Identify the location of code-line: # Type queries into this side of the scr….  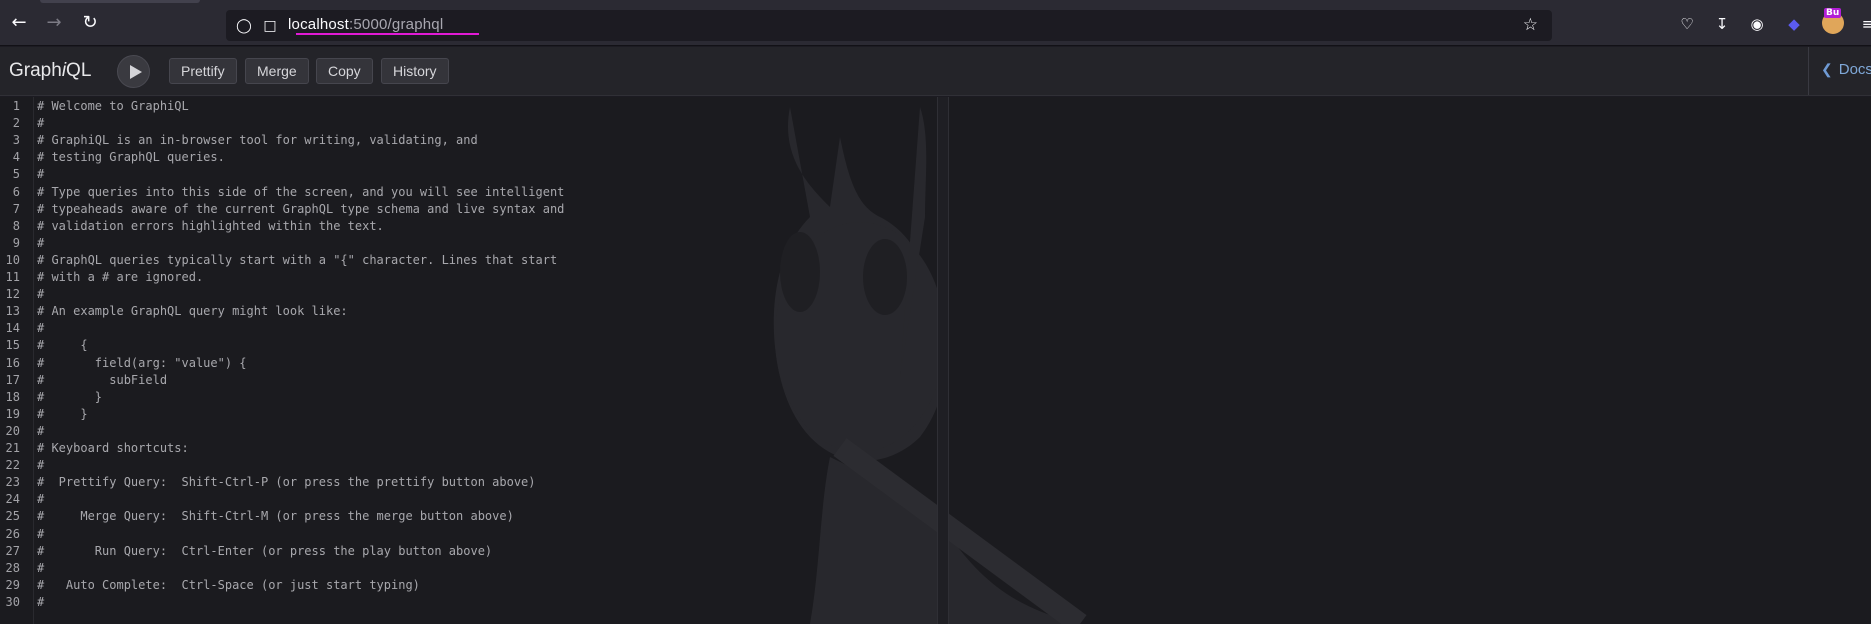
(300, 192).